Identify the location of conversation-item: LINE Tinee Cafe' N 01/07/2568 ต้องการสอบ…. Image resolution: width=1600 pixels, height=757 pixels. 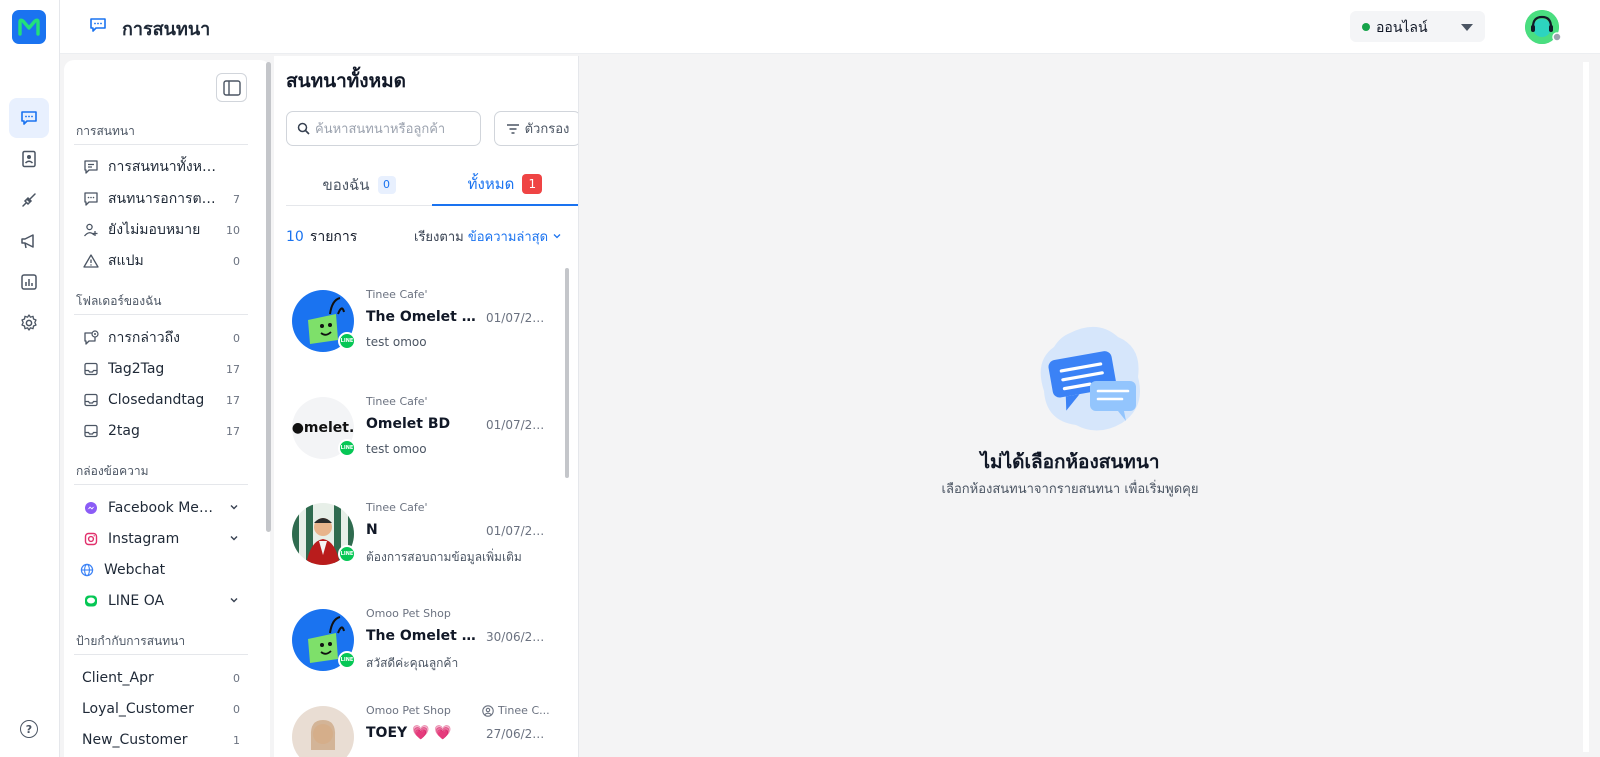
(423, 542).